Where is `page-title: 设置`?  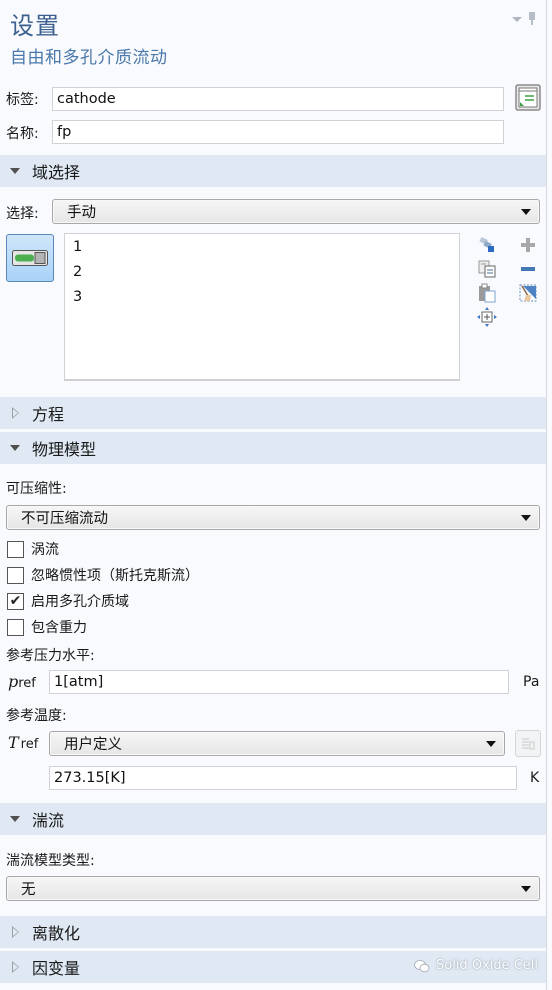
page-title: 设置 is located at coordinates (35, 26).